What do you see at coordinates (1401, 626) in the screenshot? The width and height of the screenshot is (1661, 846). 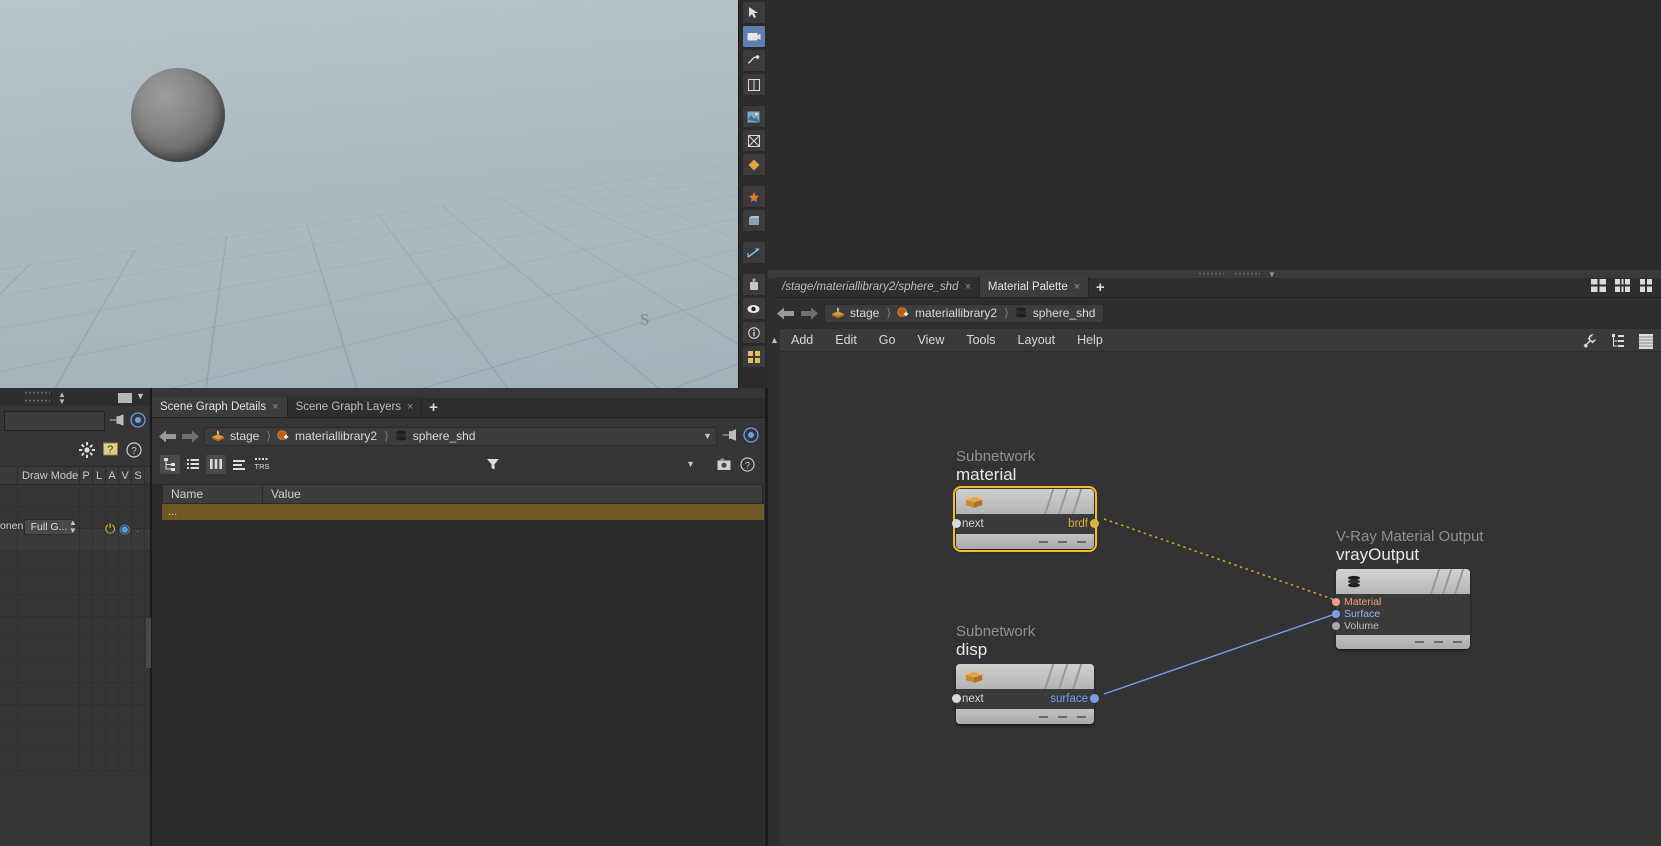 I see `input-row-volume: Volume` at bounding box center [1401, 626].